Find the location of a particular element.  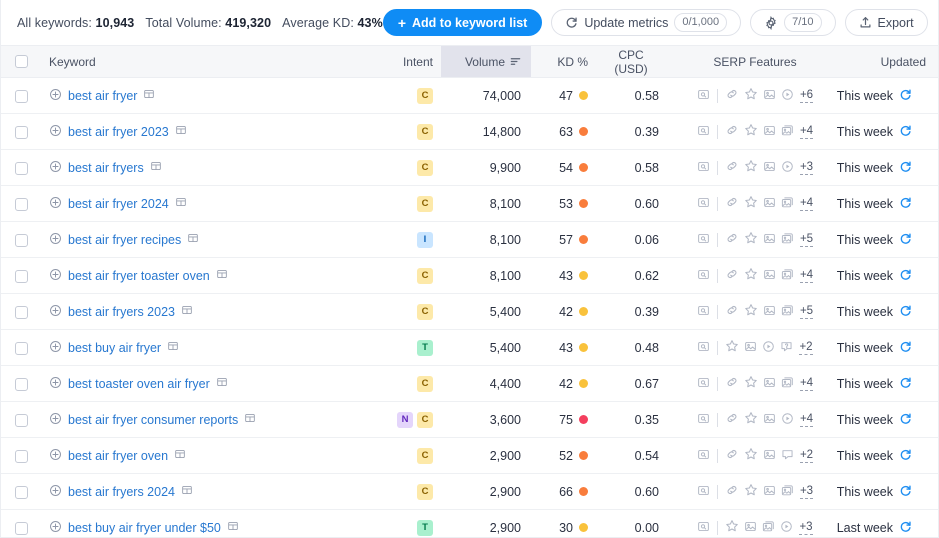

settings-button: 7/10 is located at coordinates (793, 22).